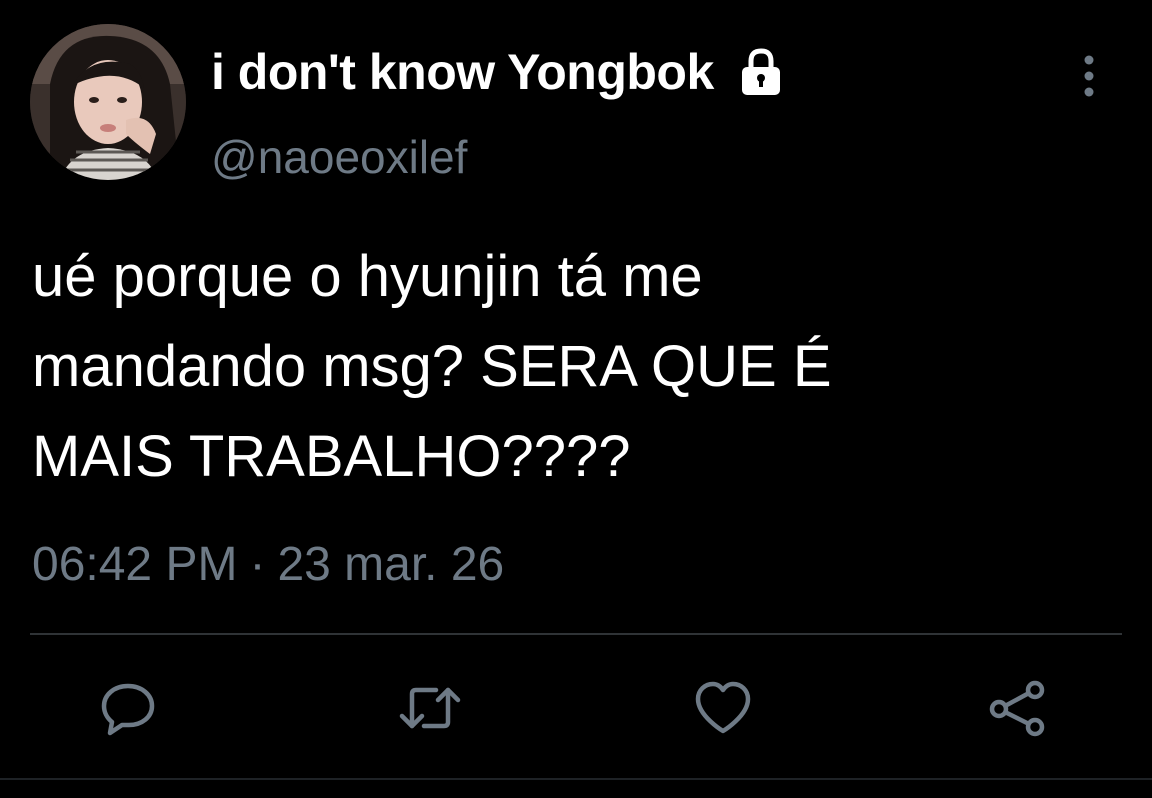 This screenshot has width=1152, height=798. What do you see at coordinates (135, 564) in the screenshot?
I see `tweet-time: 06:42 PM` at bounding box center [135, 564].